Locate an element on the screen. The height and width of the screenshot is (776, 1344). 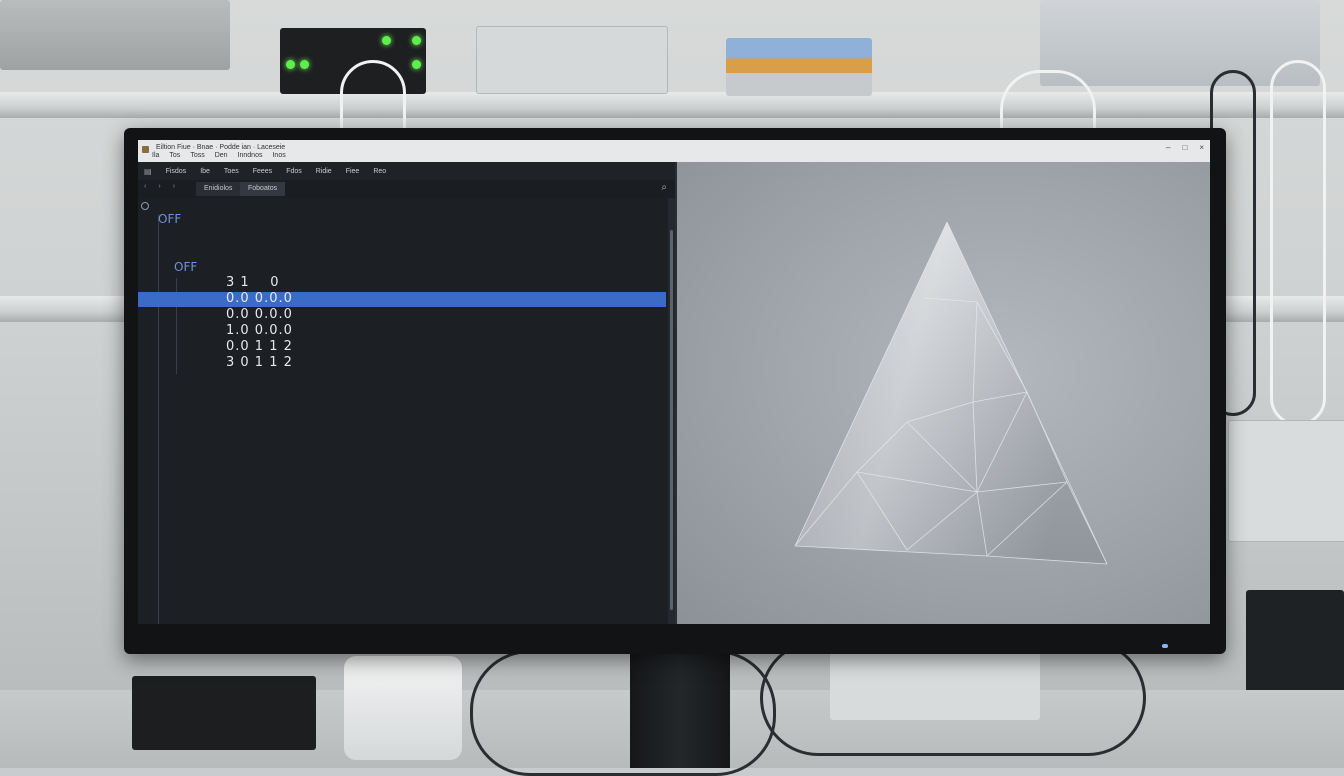
menu-item: Inos is located at coordinates (278, 157).